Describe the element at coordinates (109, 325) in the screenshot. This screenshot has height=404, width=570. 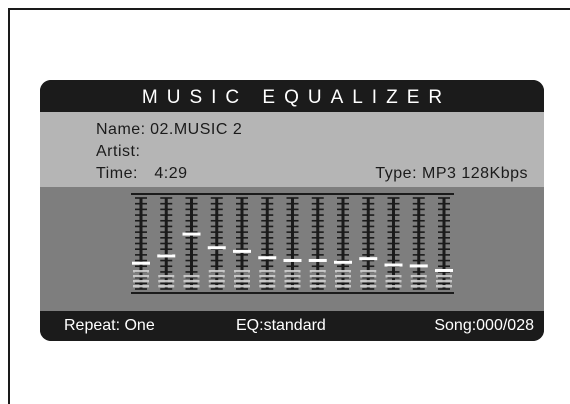
I see `repeat-status: Repeat: One` at that location.